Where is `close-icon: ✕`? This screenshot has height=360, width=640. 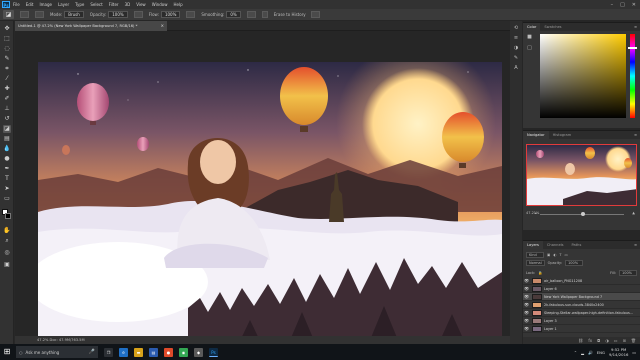
close-icon: ✕ is located at coordinates (634, 5).